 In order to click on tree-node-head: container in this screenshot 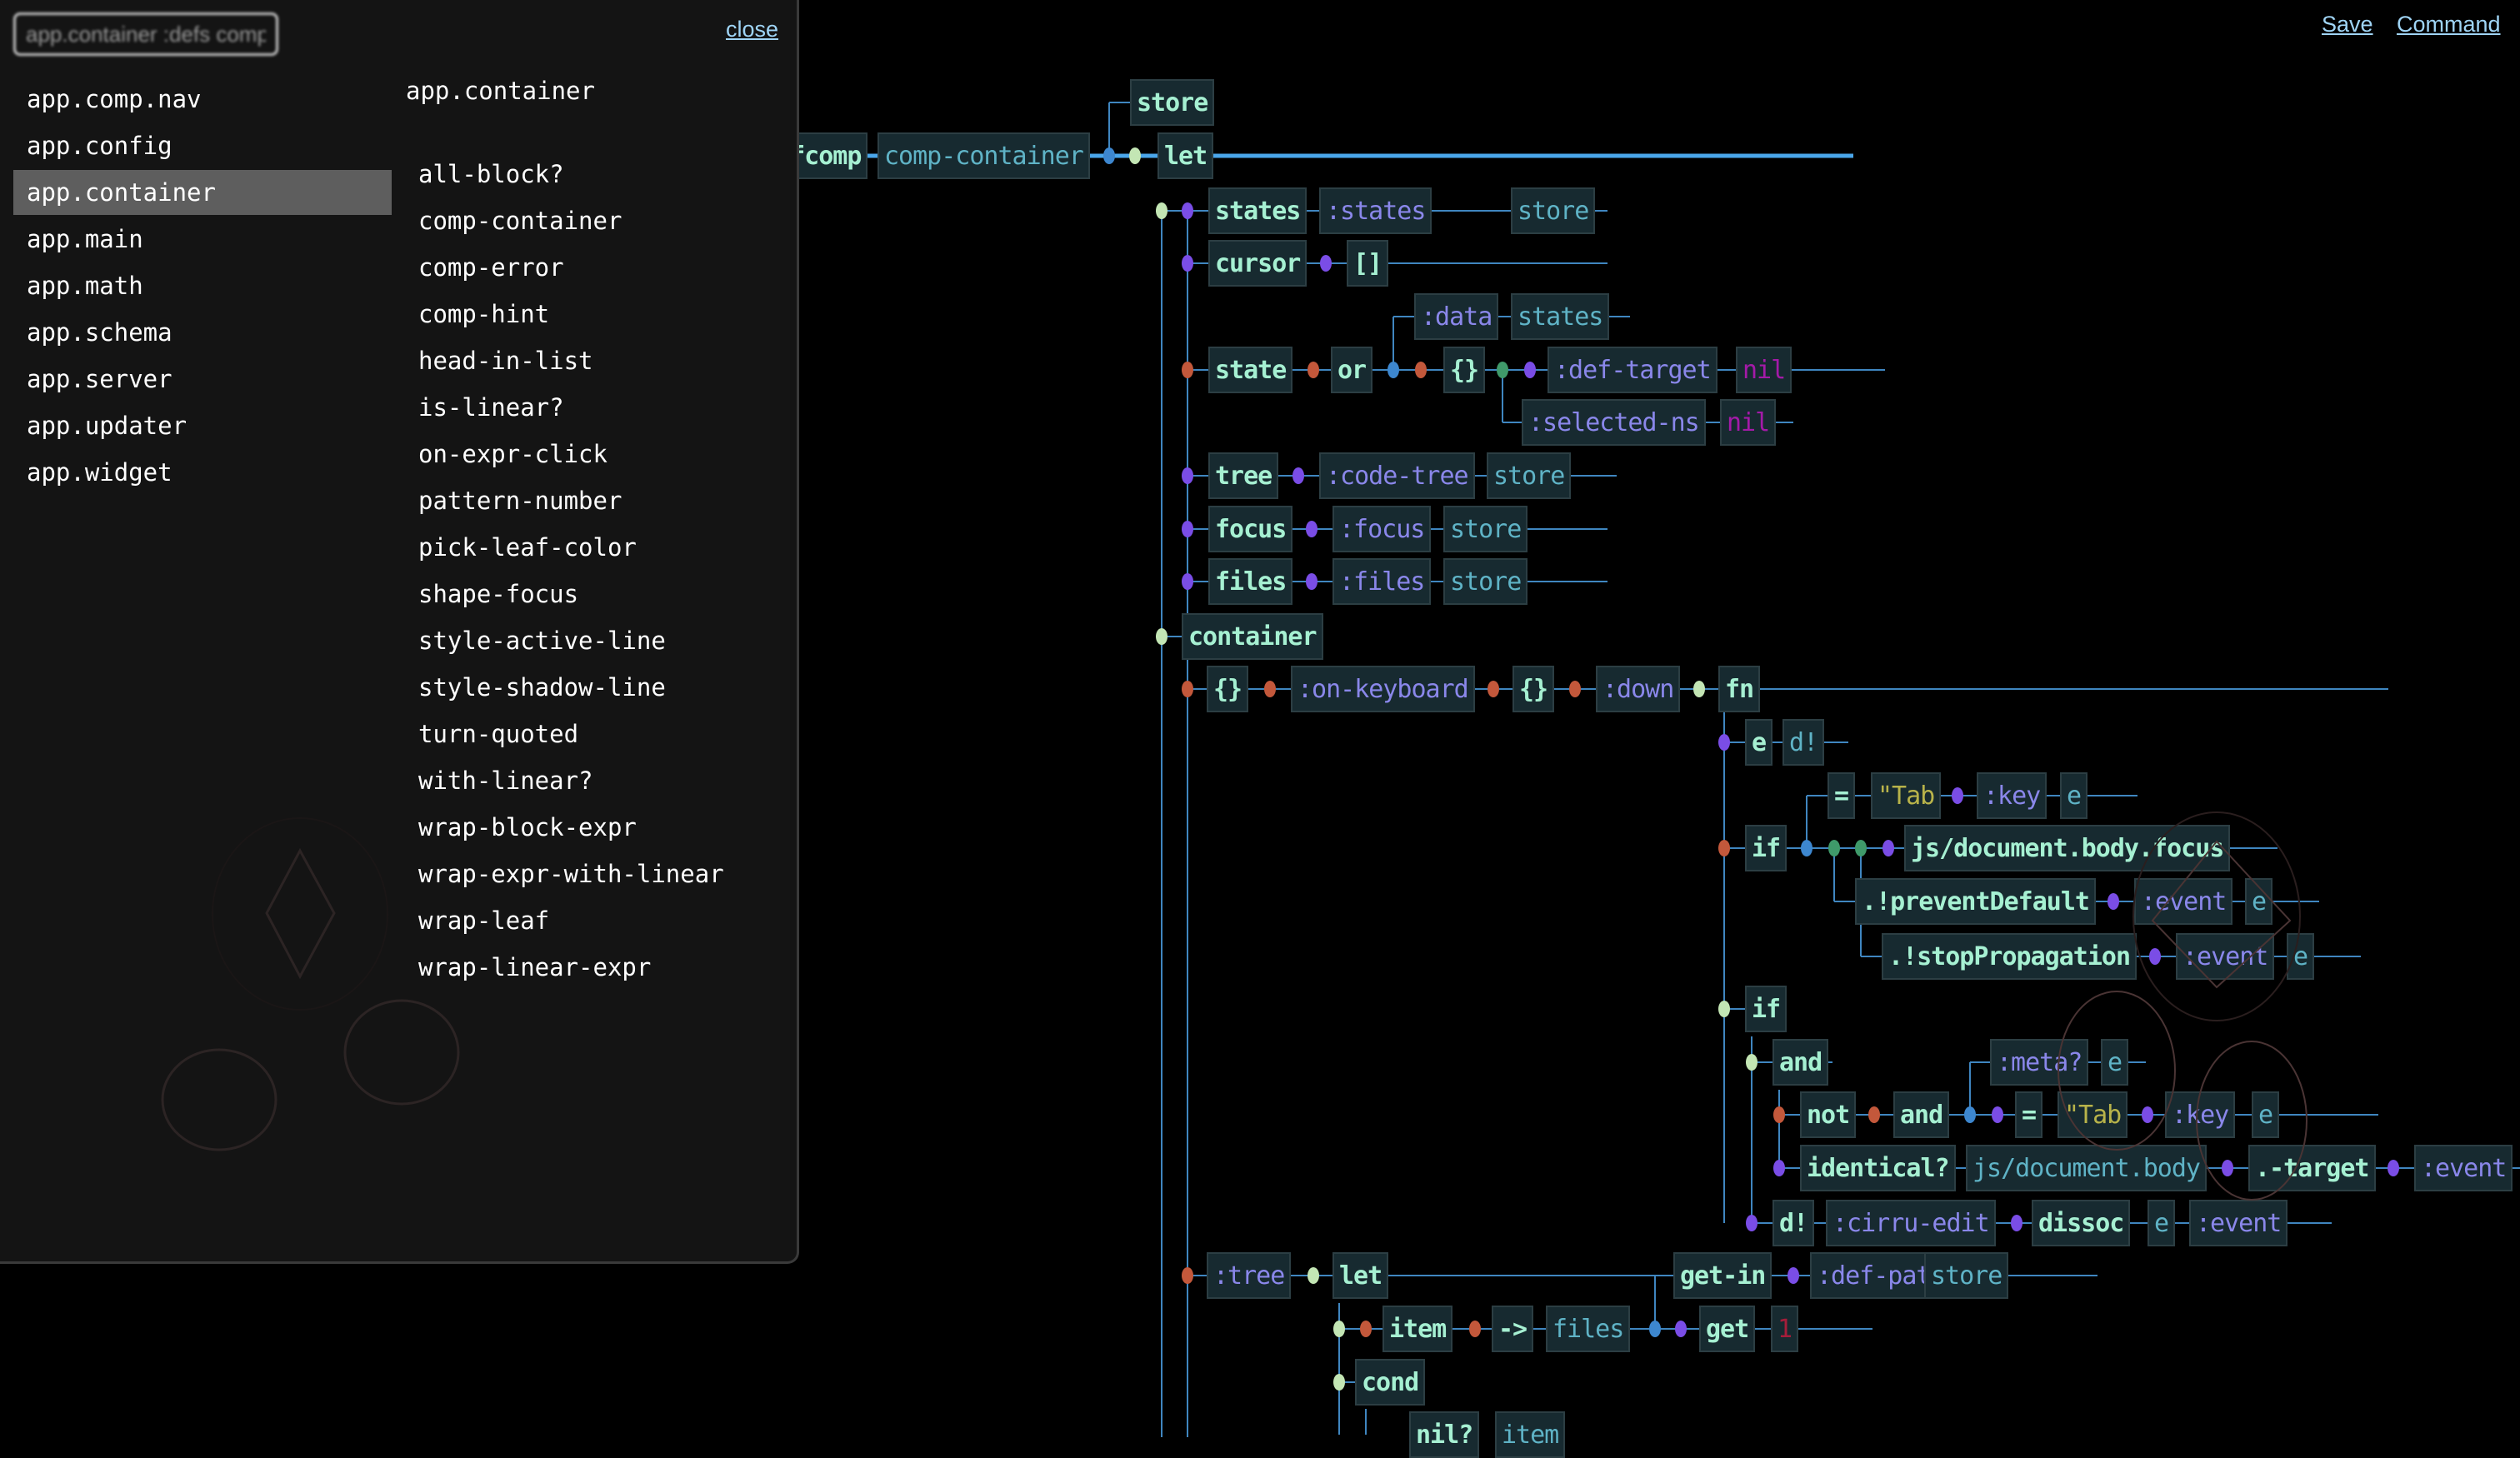, I will do `click(1252, 636)`.